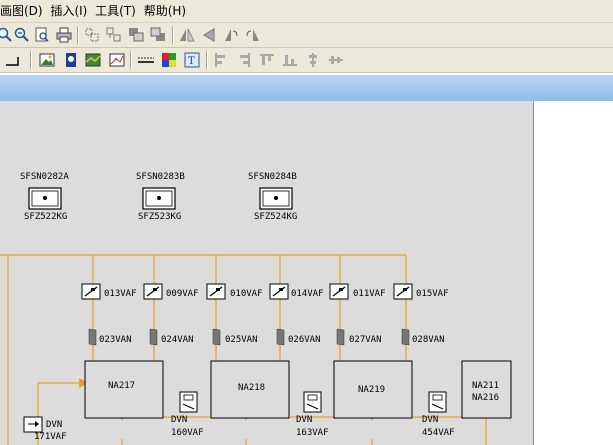 The height and width of the screenshot is (445, 613). What do you see at coordinates (177, 340) in the screenshot?
I see `valve-label: 024VAN` at bounding box center [177, 340].